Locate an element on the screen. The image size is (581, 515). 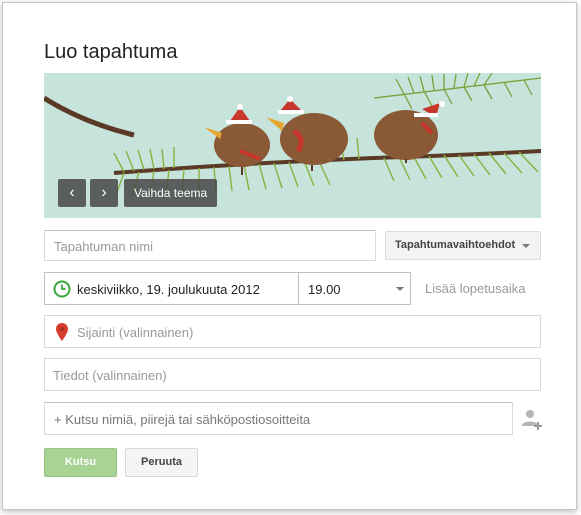
start-date-value: keskiviikko, 19. joulukuuta 2012 is located at coordinates (168, 289).